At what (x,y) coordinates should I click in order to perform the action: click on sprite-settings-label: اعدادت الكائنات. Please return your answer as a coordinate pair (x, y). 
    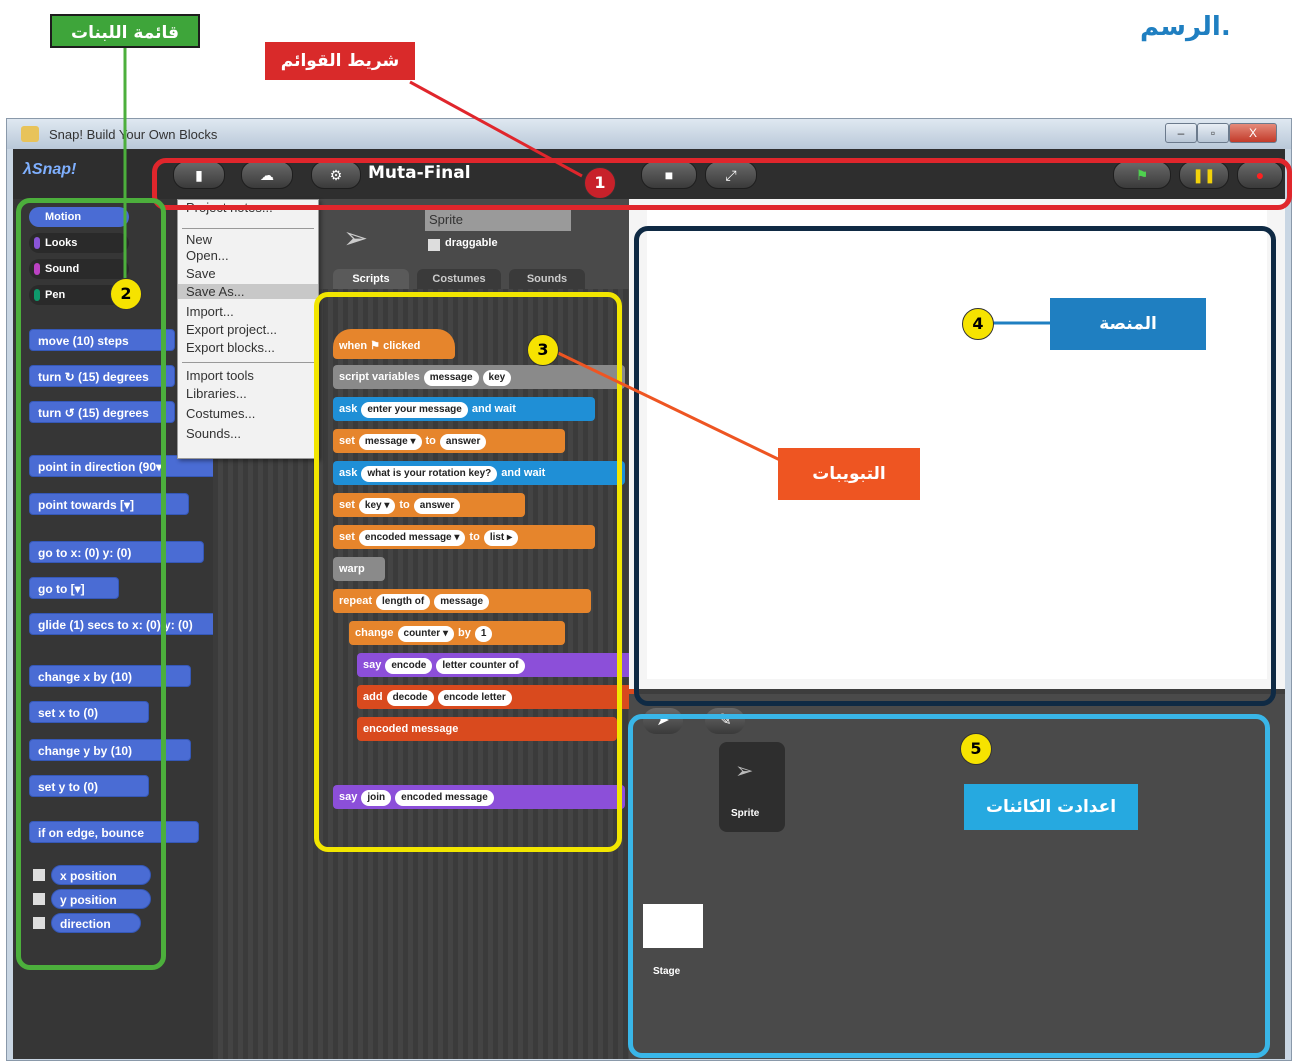
    Looking at the image, I should click on (1051, 807).